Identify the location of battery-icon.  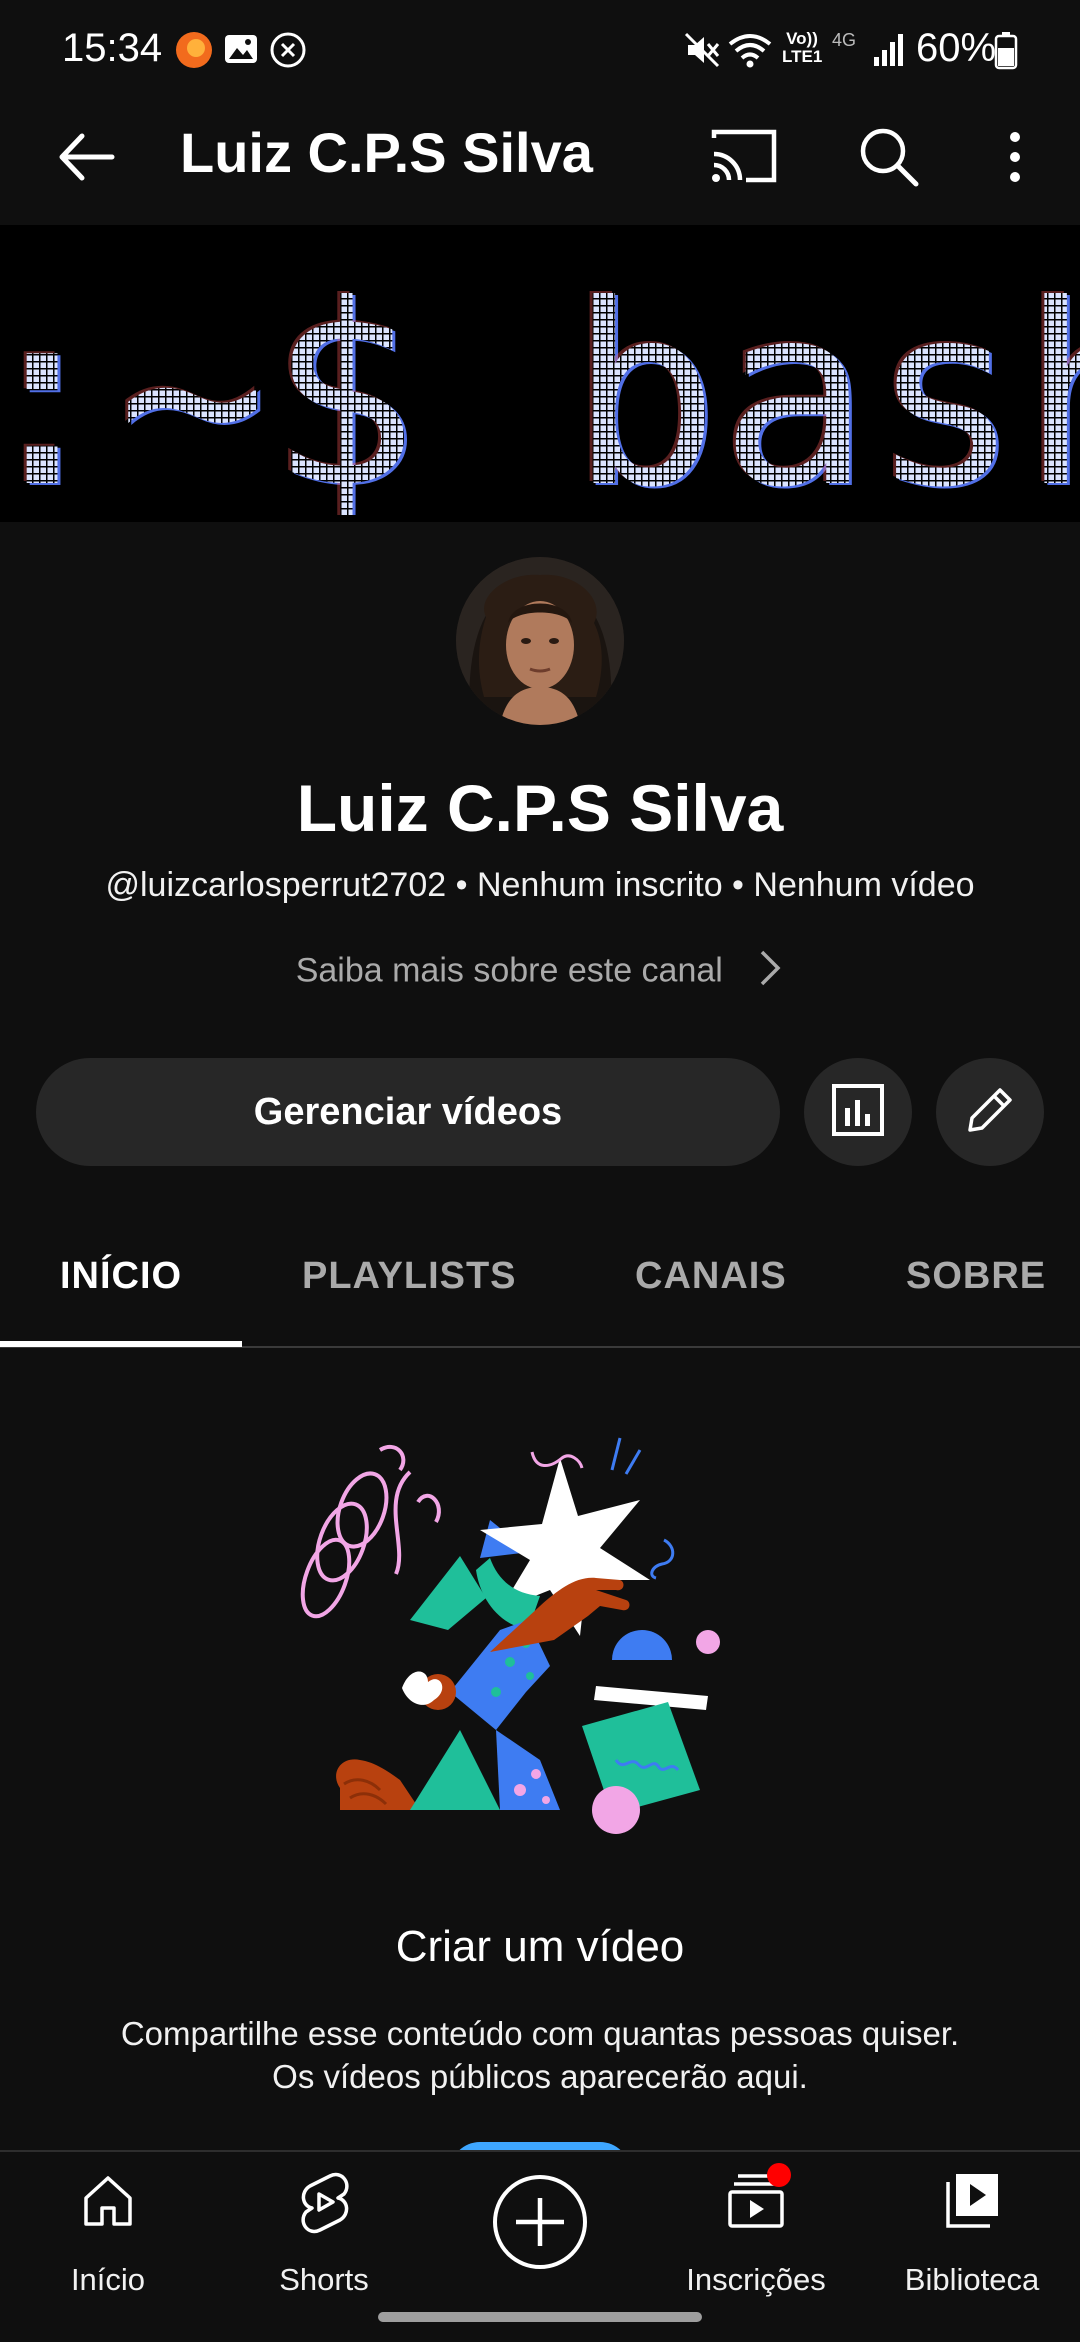
(1006, 53).